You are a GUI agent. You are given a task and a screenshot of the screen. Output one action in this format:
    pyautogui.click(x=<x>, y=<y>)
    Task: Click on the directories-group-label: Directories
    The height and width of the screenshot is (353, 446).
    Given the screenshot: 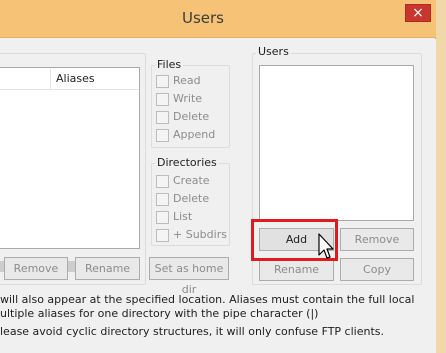 What is the action you would take?
    pyautogui.click(x=187, y=162)
    